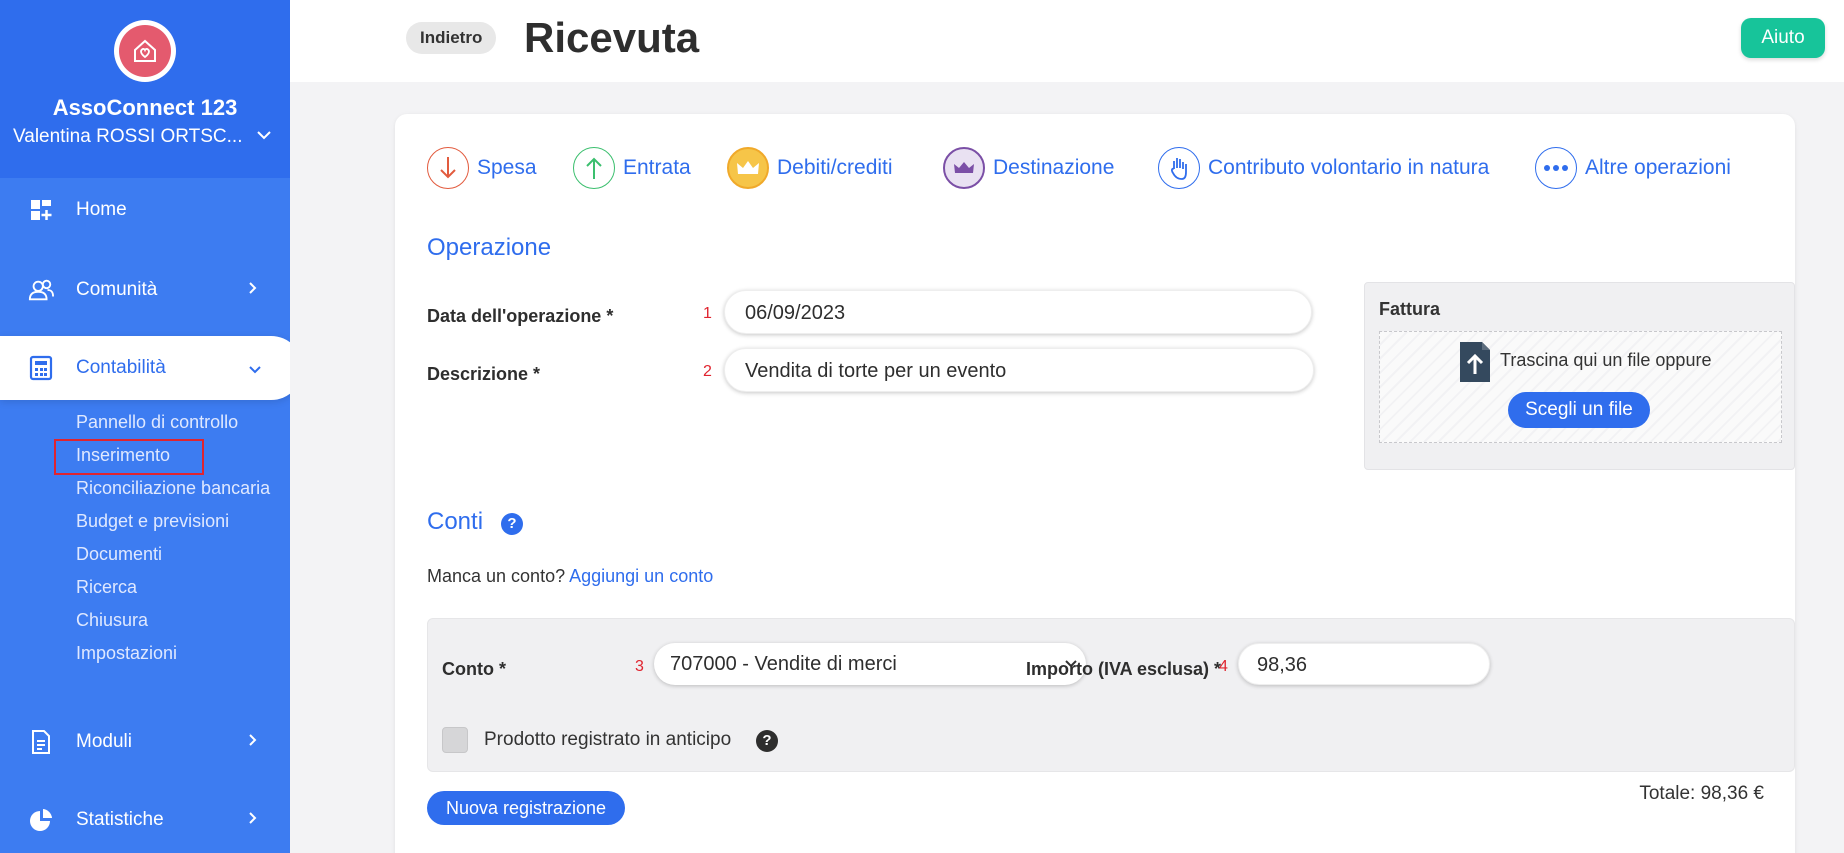 The image size is (1844, 853). I want to click on subnav-item-chiusura: Chiusura, so click(173, 624).